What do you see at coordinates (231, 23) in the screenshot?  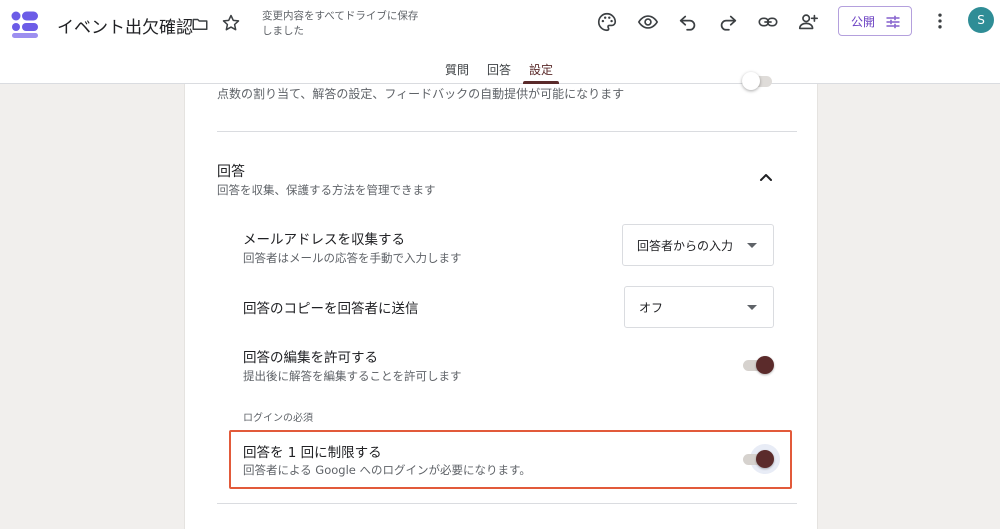 I see `star-icon` at bounding box center [231, 23].